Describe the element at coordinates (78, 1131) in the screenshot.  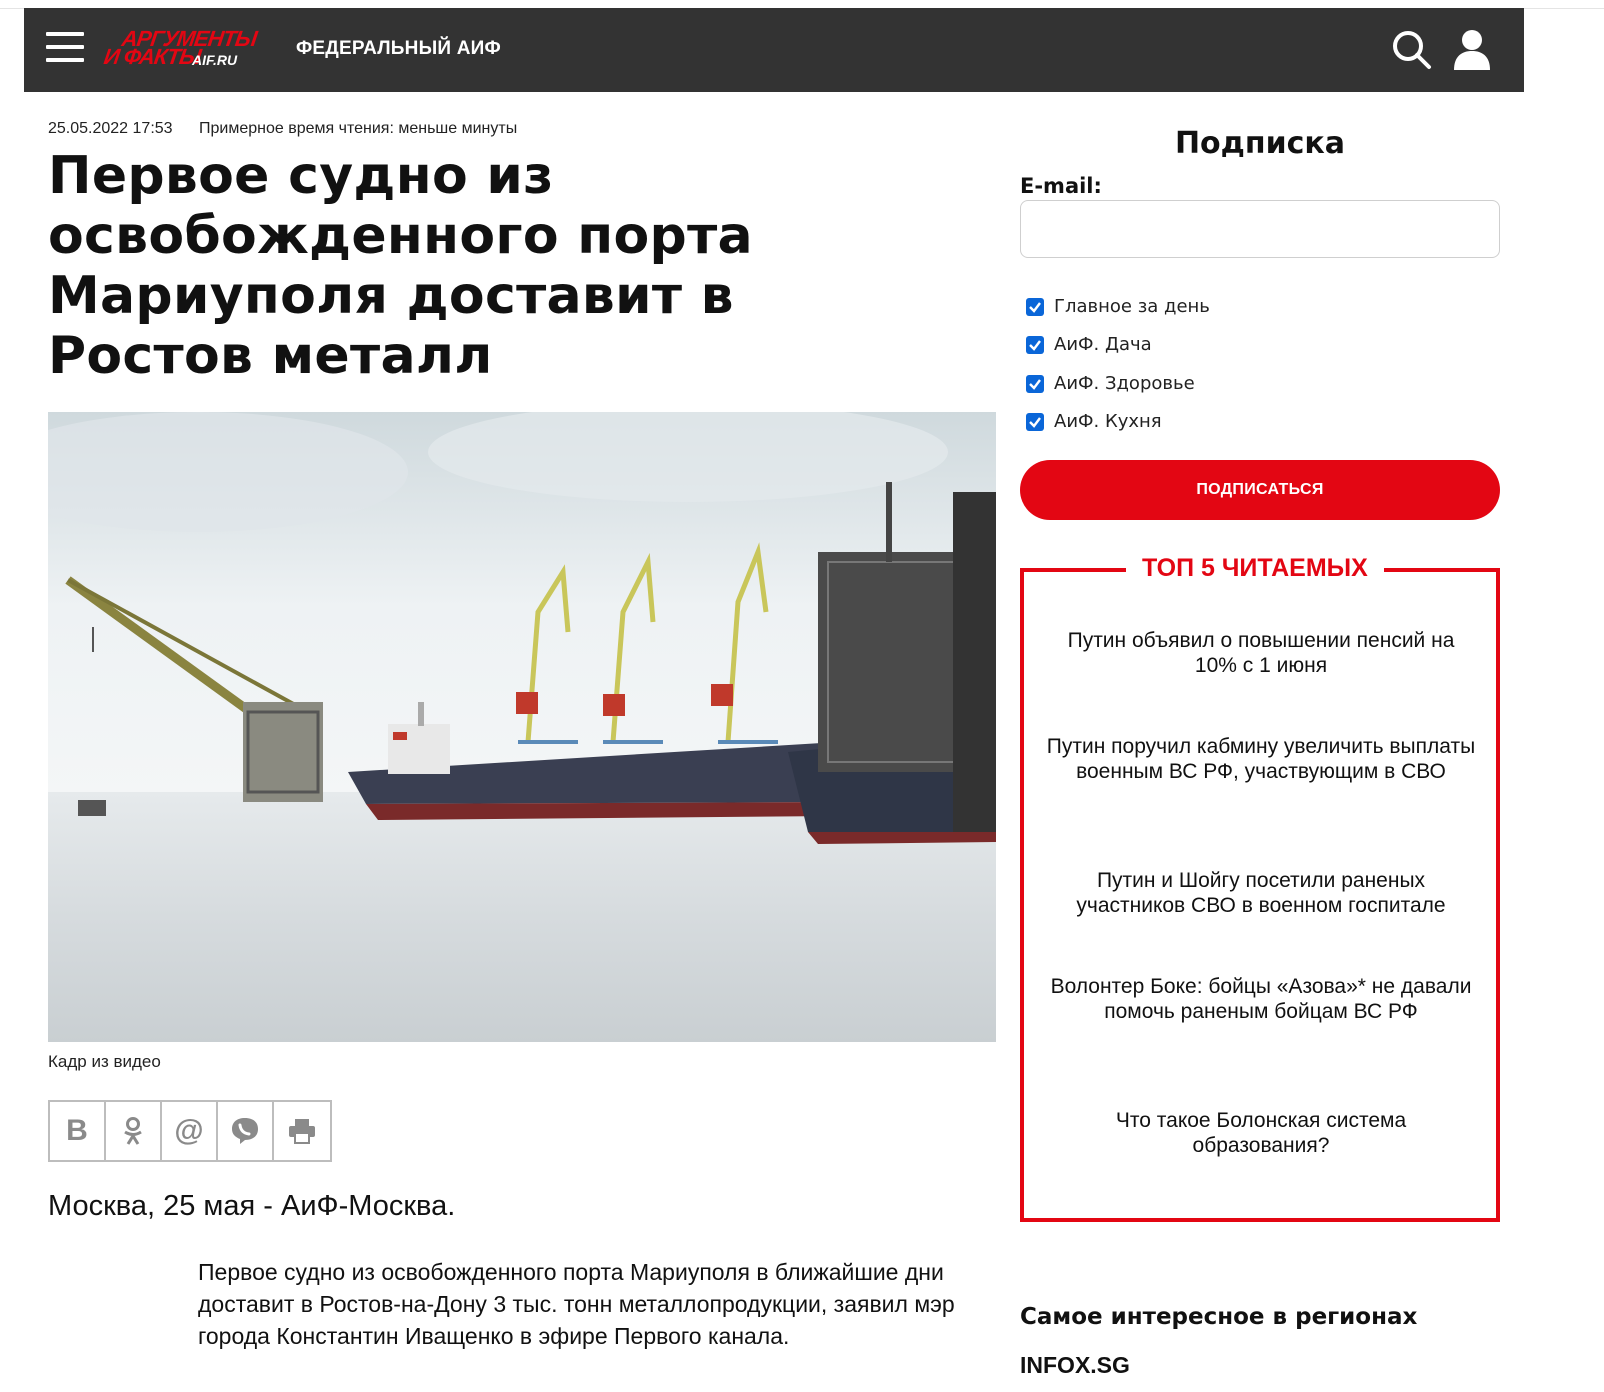
I see `vk-share-icon: B` at that location.